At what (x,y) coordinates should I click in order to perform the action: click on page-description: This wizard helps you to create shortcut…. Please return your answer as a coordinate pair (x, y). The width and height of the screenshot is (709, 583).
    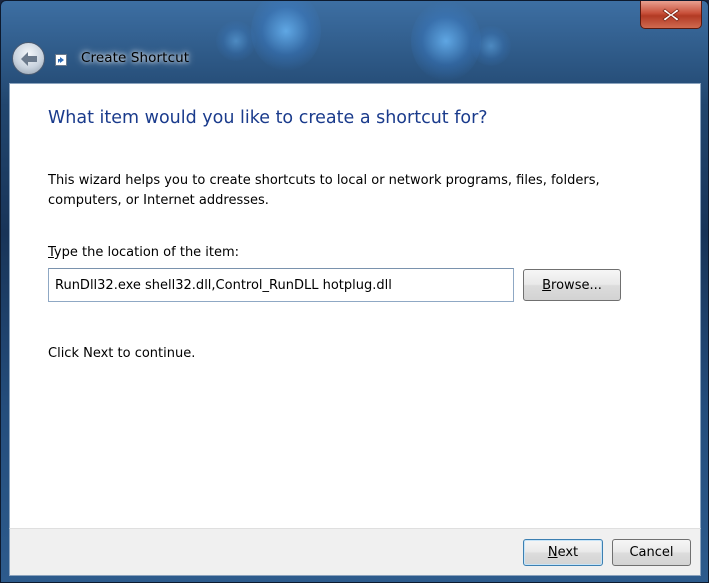
    Looking at the image, I should click on (324, 190).